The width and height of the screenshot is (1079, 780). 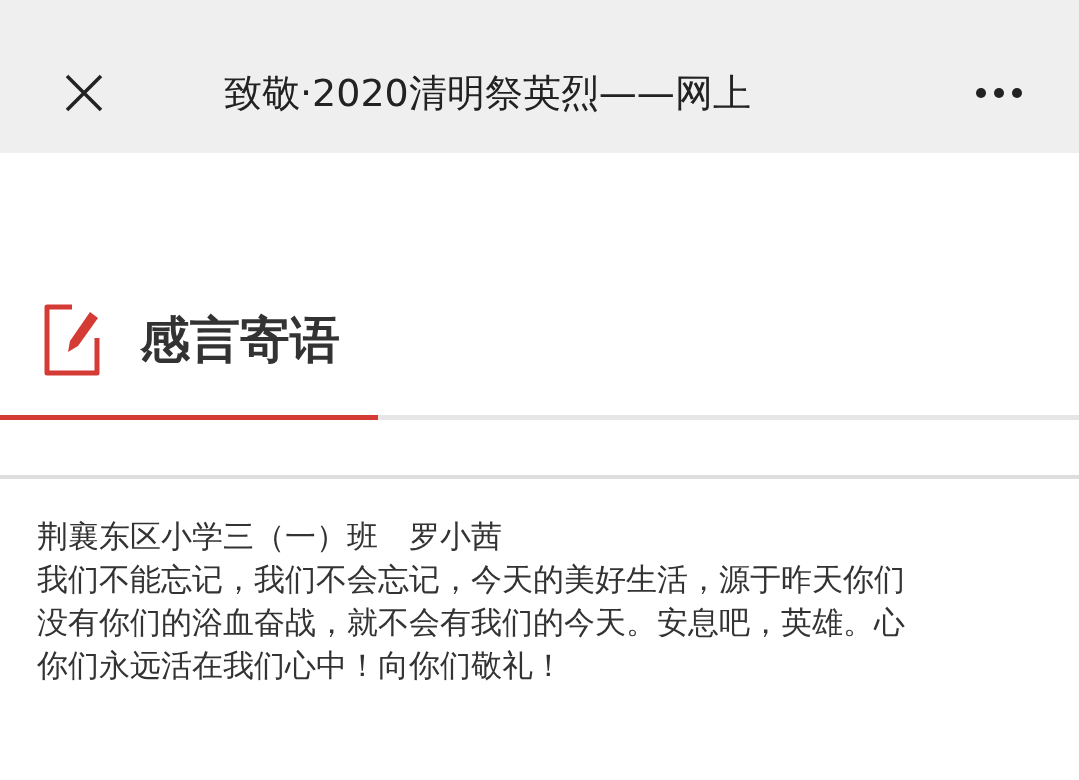 What do you see at coordinates (240, 340) in the screenshot?
I see `section-title: 感言寄语` at bounding box center [240, 340].